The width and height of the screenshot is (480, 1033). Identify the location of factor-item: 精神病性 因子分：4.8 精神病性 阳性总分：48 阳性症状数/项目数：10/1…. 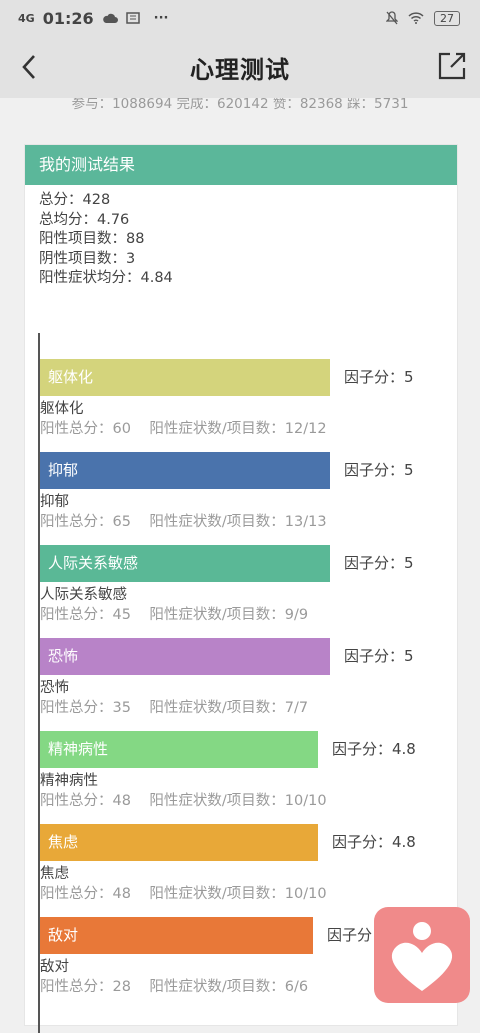
(250, 771).